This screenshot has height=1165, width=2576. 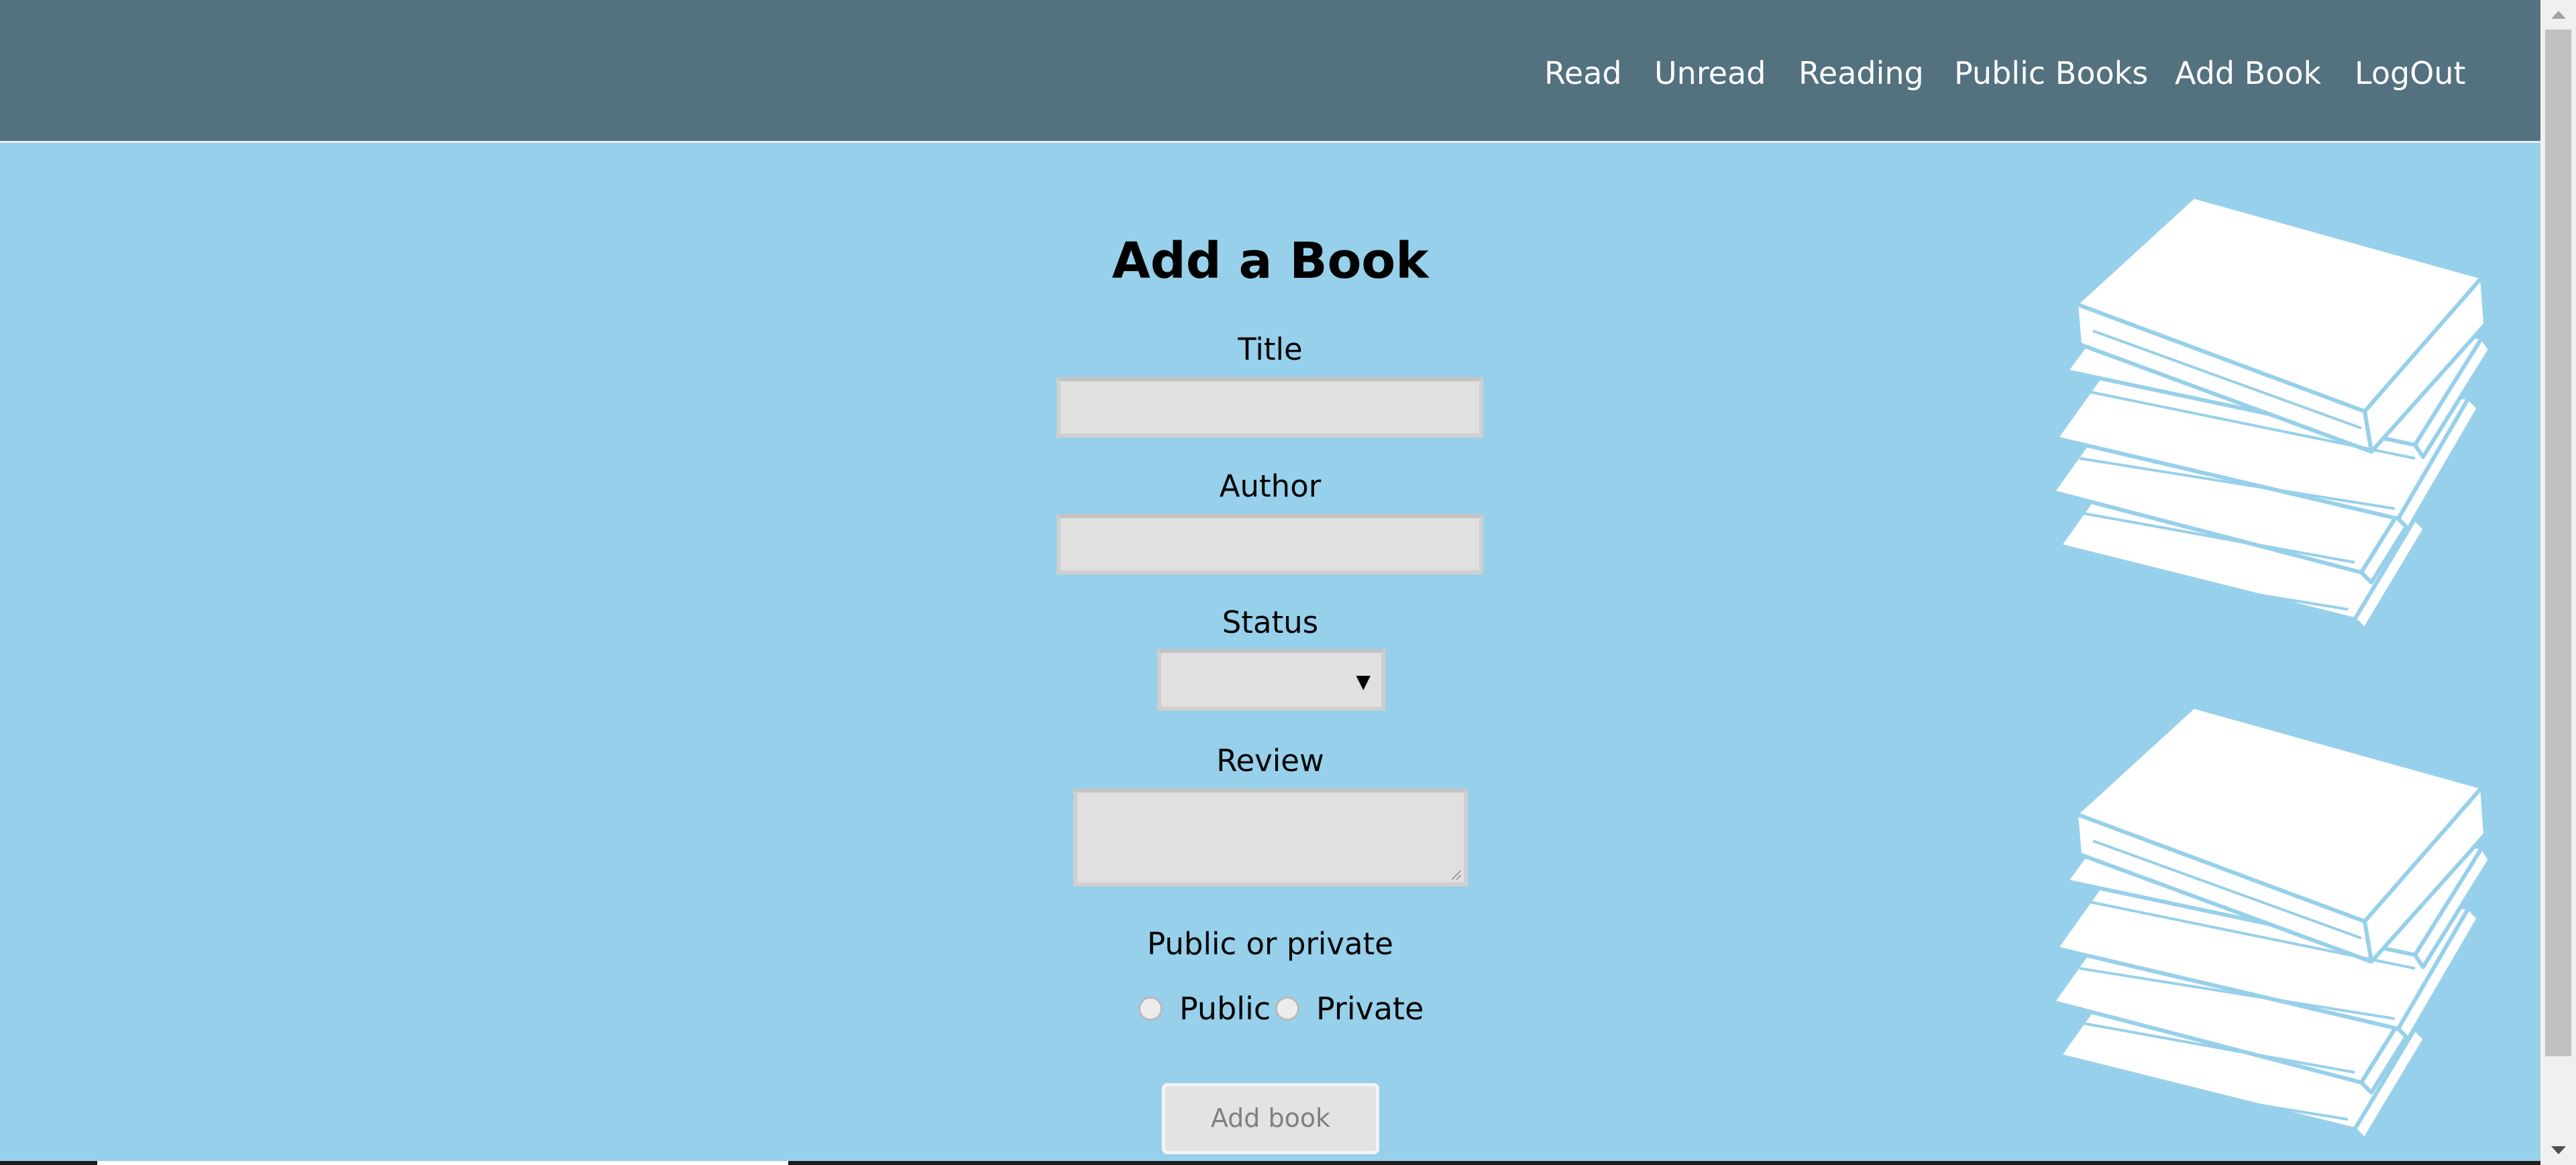 What do you see at coordinates (2248, 73) in the screenshot?
I see `nav-link-add-book: Add Book` at bounding box center [2248, 73].